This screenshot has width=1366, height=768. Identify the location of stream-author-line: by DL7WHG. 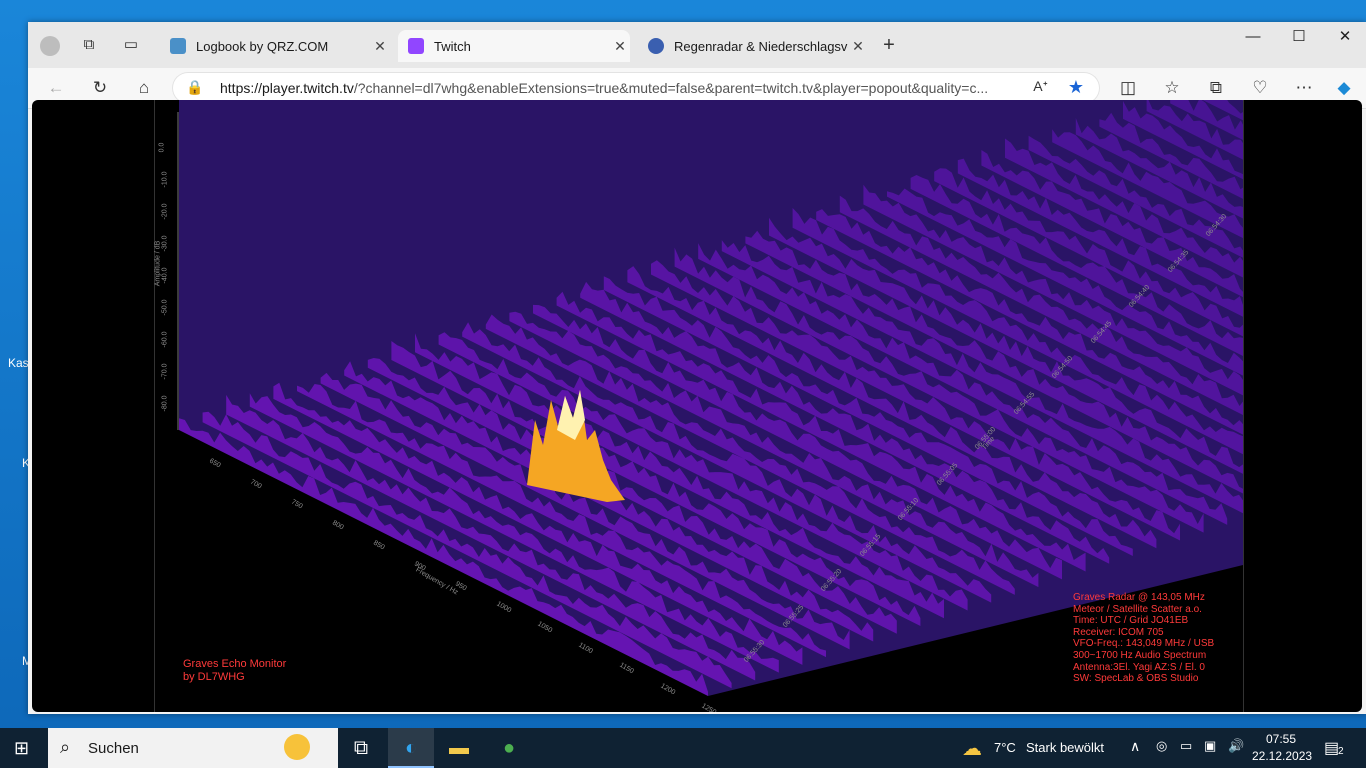
(214, 677).